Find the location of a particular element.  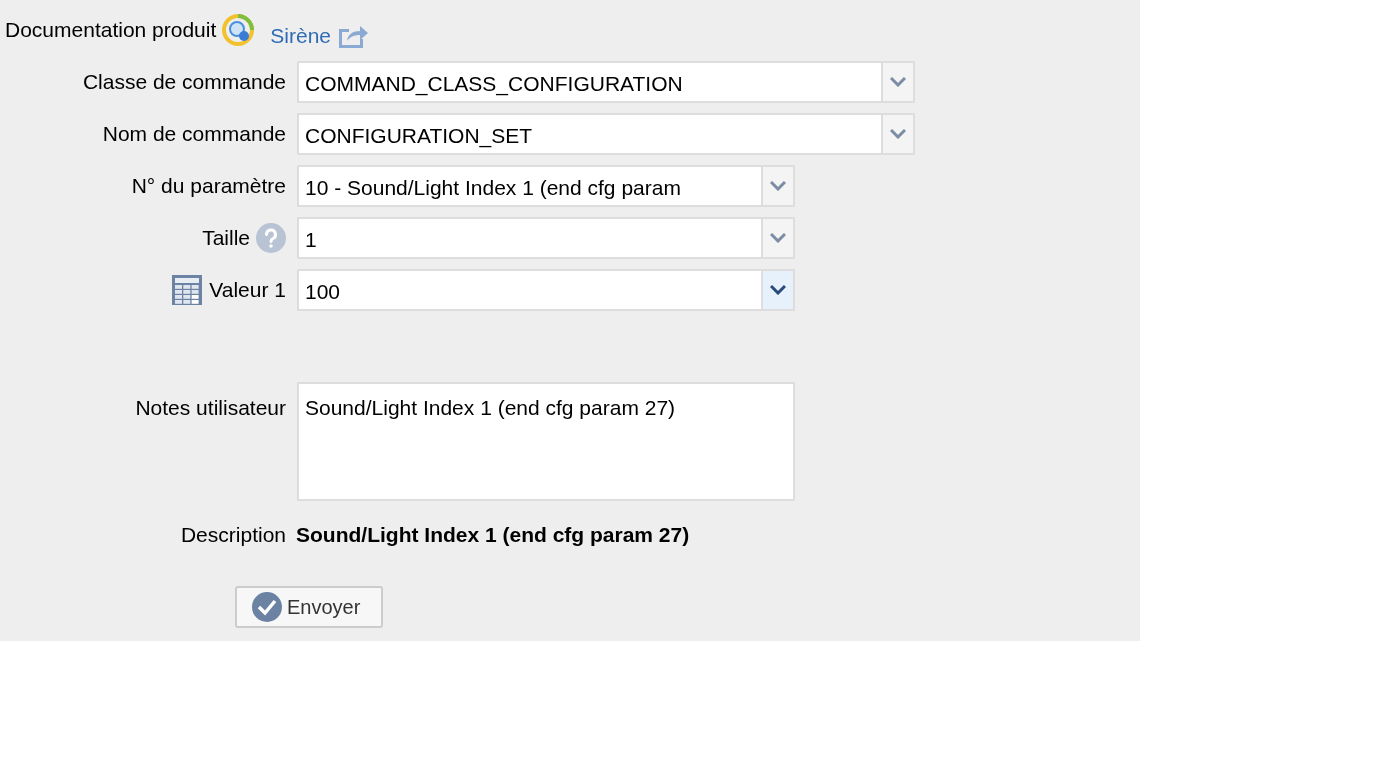

select-field: COMMAND_CLASS_CONFIGURATION is located at coordinates (606, 81).